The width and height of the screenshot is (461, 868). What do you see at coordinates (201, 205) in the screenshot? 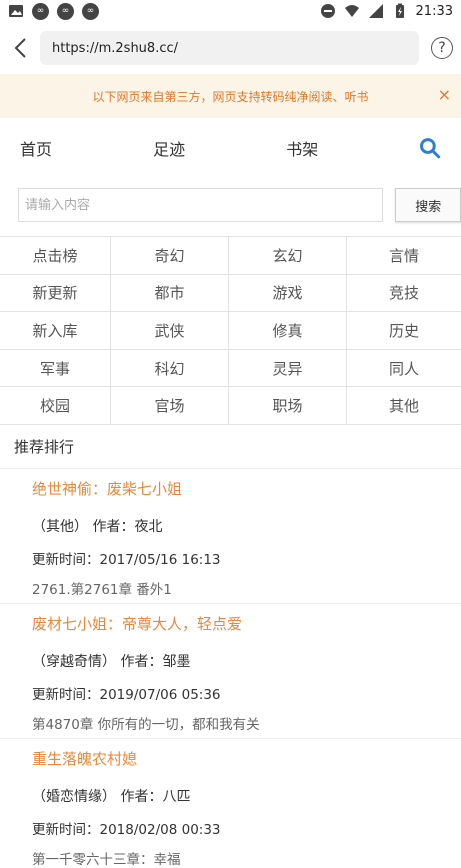
I see `search-input` at bounding box center [201, 205].